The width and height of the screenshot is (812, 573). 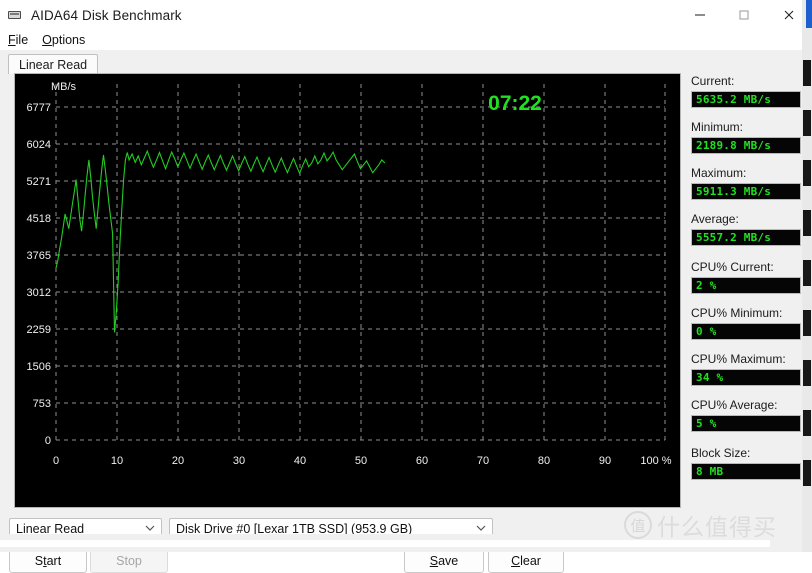 I want to click on readout-value-minimum: 2189.8 MB/s, so click(x=746, y=145).